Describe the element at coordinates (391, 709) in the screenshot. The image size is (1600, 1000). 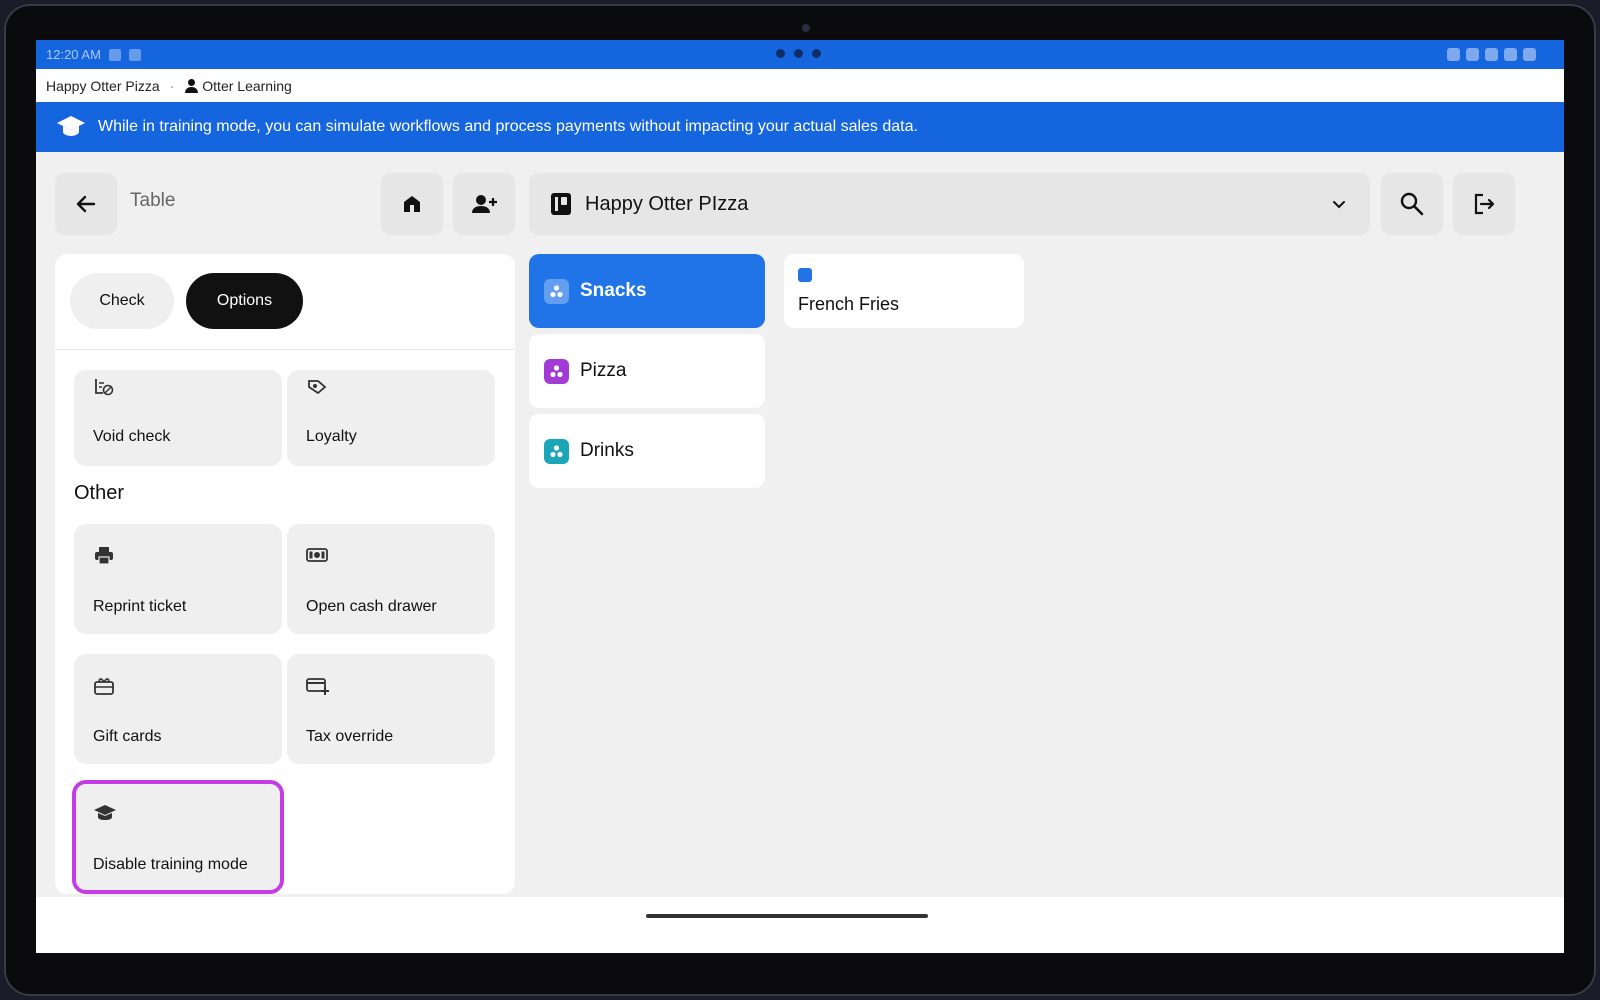
I see `tax-override-card: Tax override` at that location.